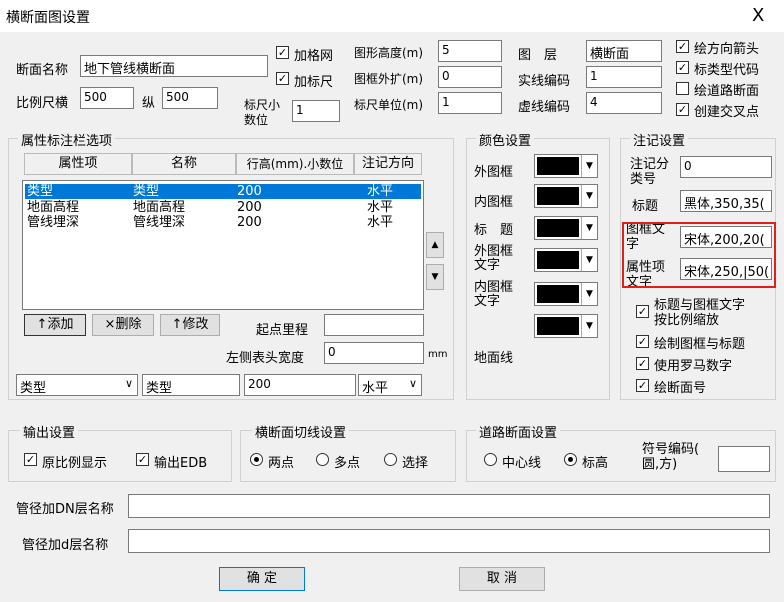 This screenshot has height=602, width=784. What do you see at coordinates (449, 541) in the screenshot?
I see `d-layer-input` at bounding box center [449, 541].